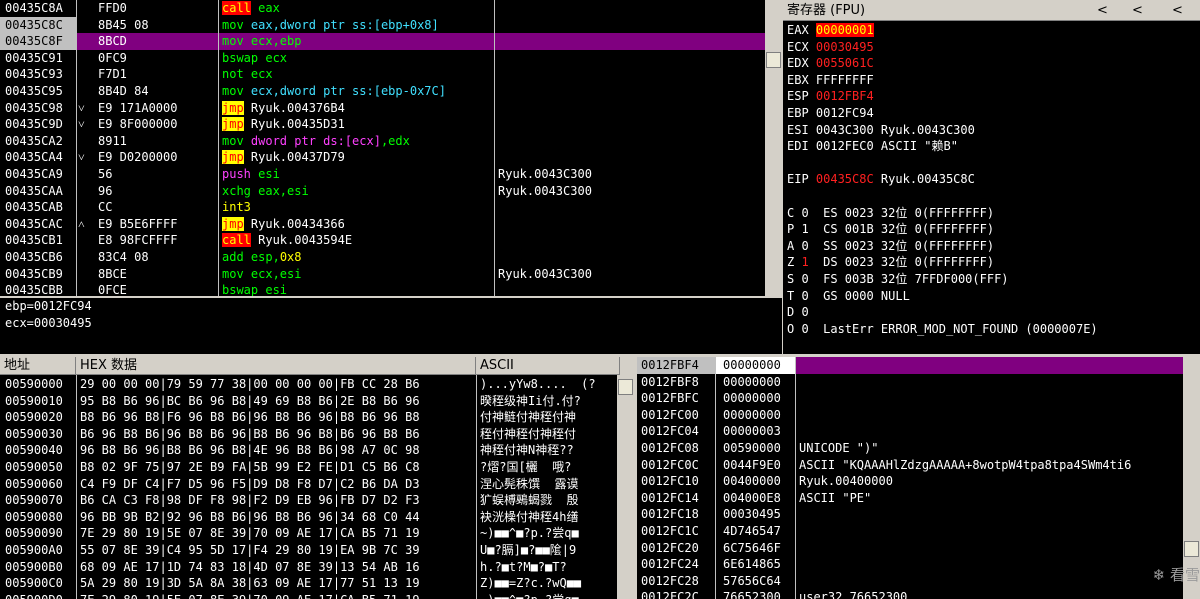 This screenshot has width=1200, height=599. Describe the element at coordinates (845, 96) in the screenshot. I see `register-value: 0012FBF4` at that location.